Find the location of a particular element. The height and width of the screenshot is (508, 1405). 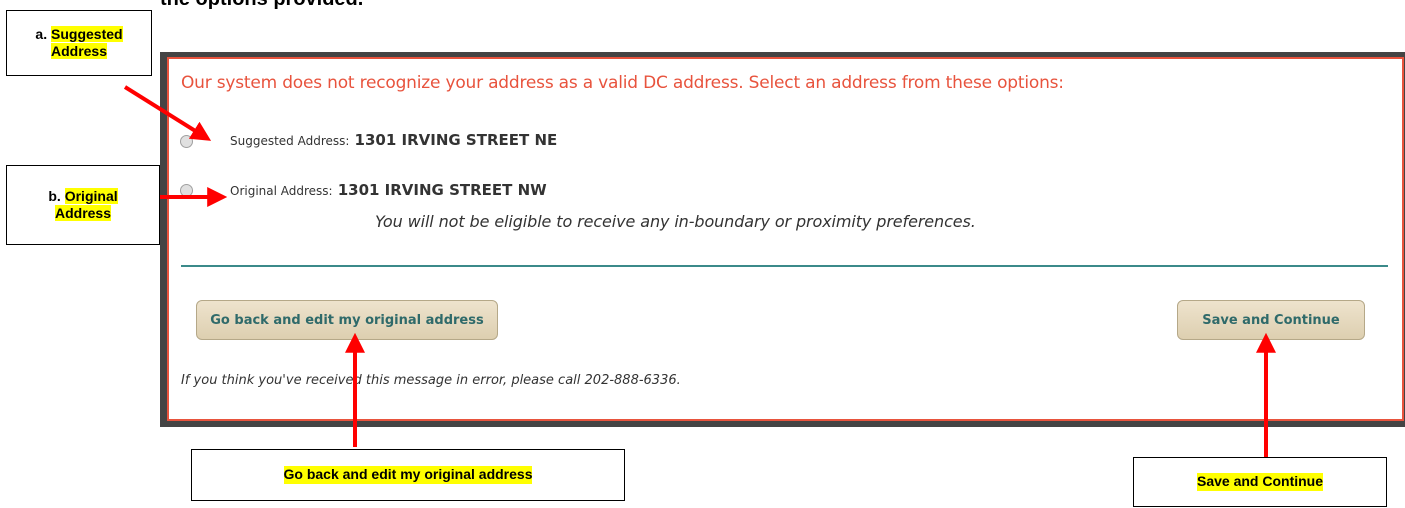

callout-go-back: Go back and edit my original address is located at coordinates (408, 475).